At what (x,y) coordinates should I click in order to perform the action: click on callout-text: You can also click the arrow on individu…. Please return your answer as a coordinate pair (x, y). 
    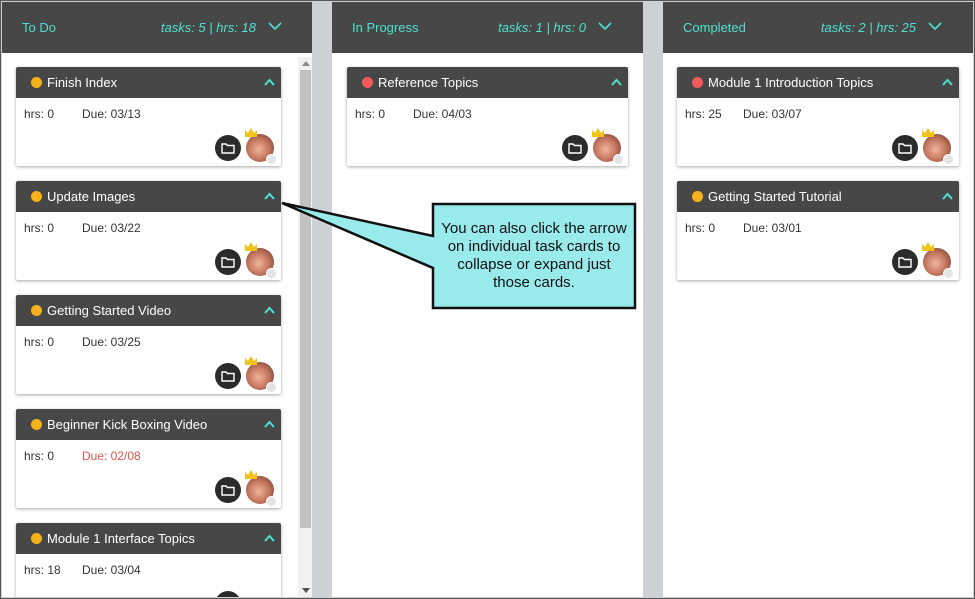
    Looking at the image, I should click on (534, 255).